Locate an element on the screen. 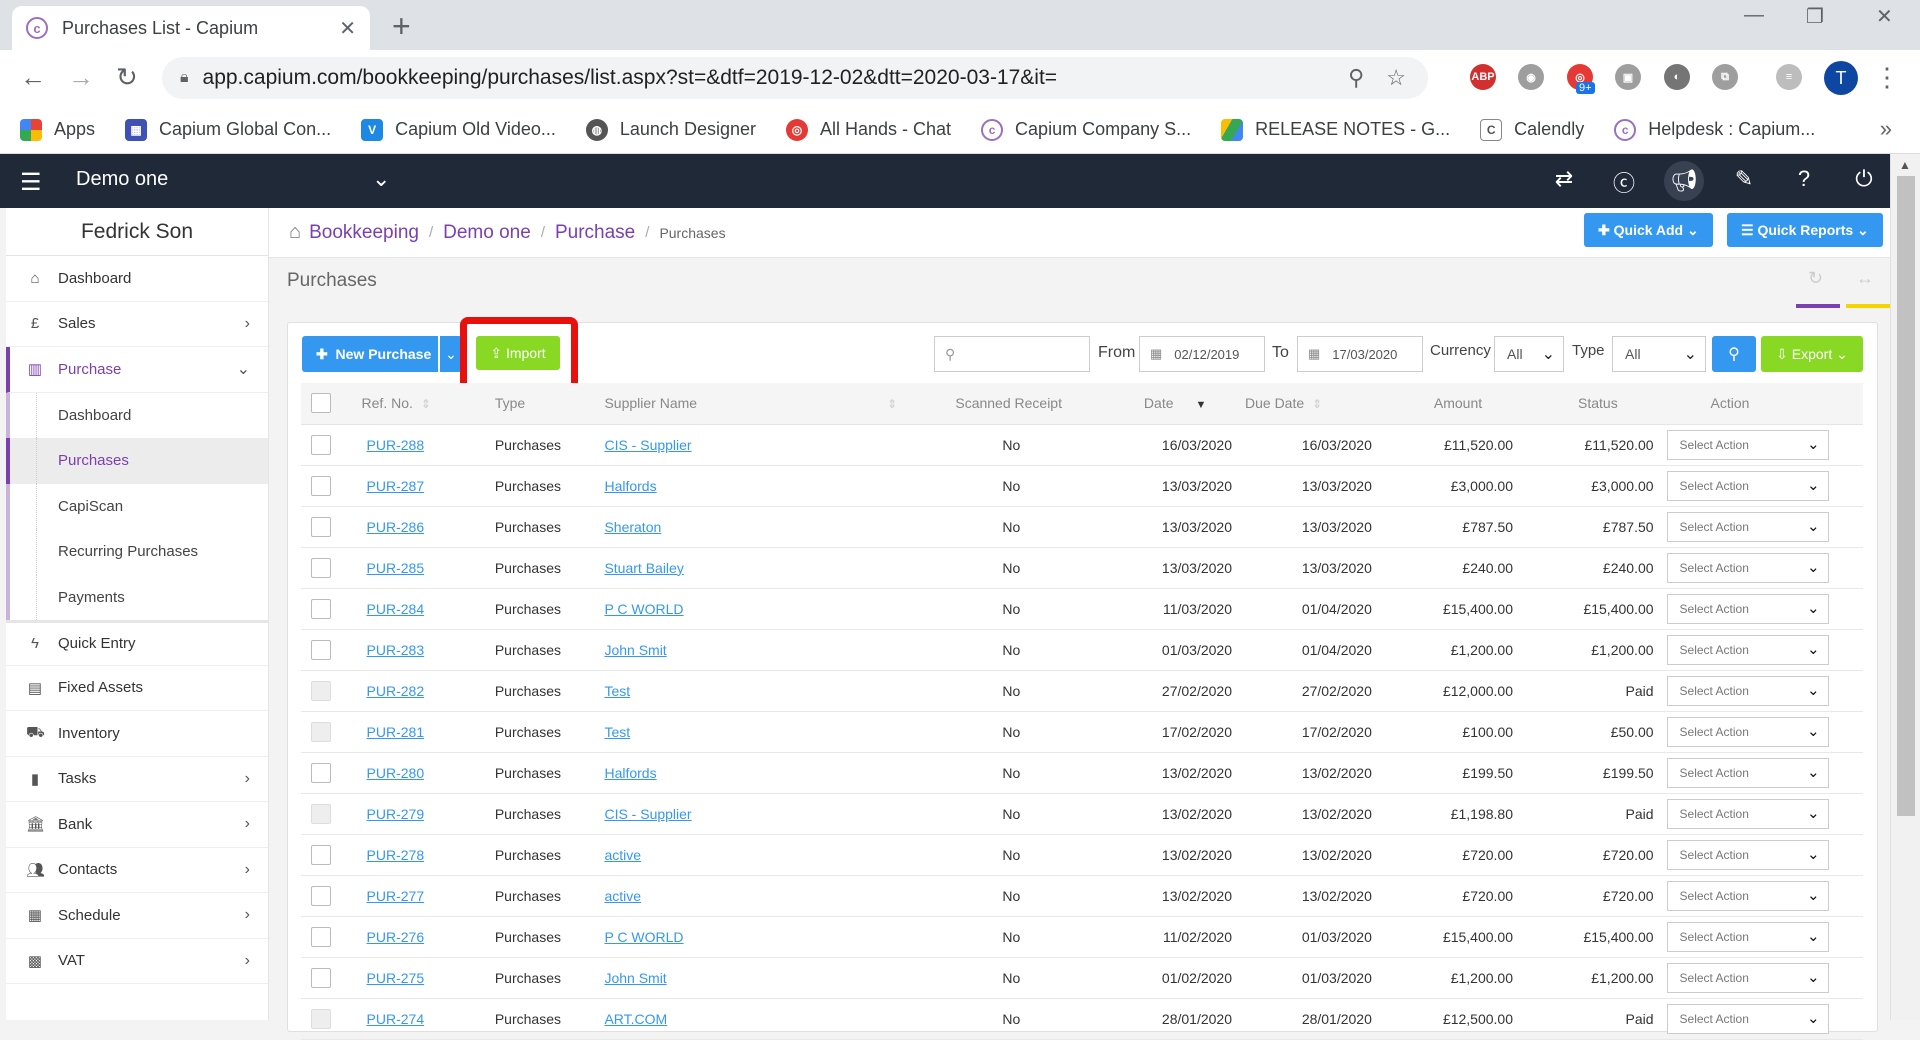  bookmark-item: ◍ Launch Designer is located at coordinates (670, 129).